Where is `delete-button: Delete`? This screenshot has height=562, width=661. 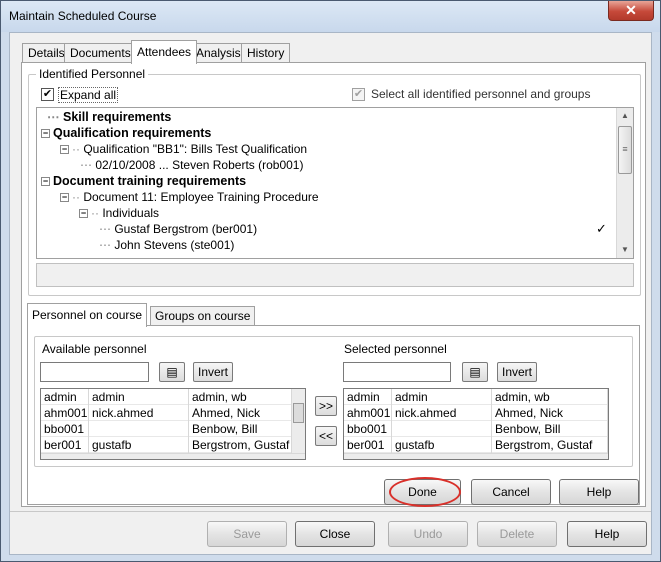
delete-button: Delete is located at coordinates (517, 534).